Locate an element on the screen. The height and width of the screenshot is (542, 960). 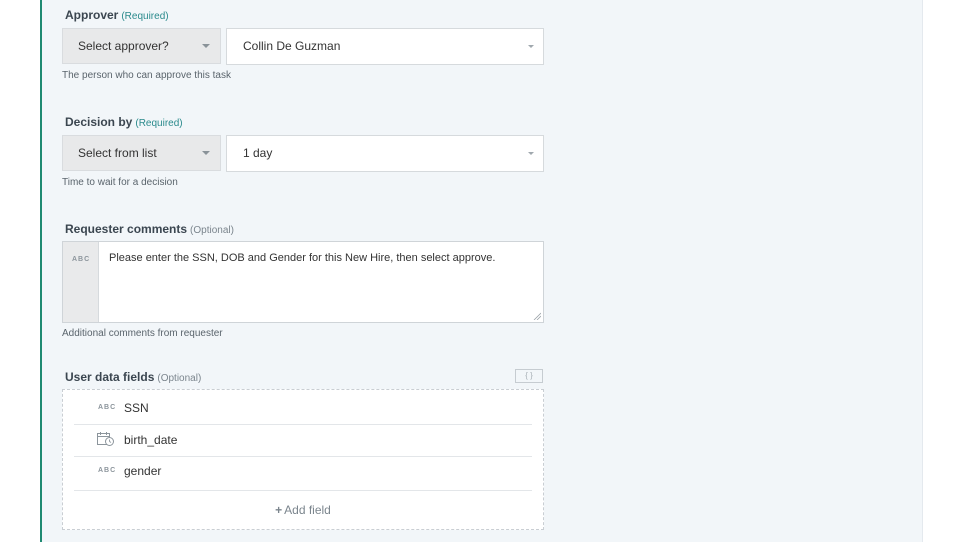
approver-mode-select-label: Select approver? is located at coordinates (123, 46).